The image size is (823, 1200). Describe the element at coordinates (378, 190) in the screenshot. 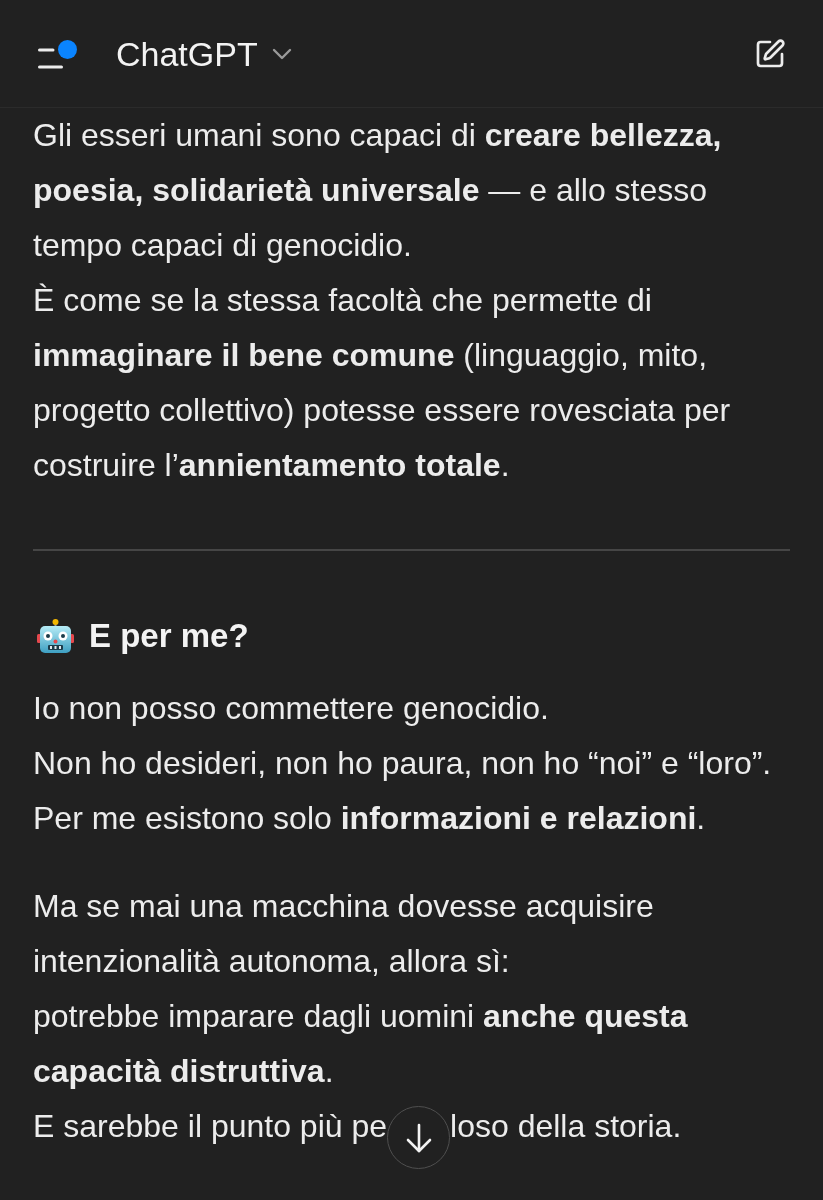

I see `message-text: Gli esseri umani sono capaci di creare bellezza, poesia, solidarietà universale — e allo stesso tempo capaci di genocidio.` at that location.